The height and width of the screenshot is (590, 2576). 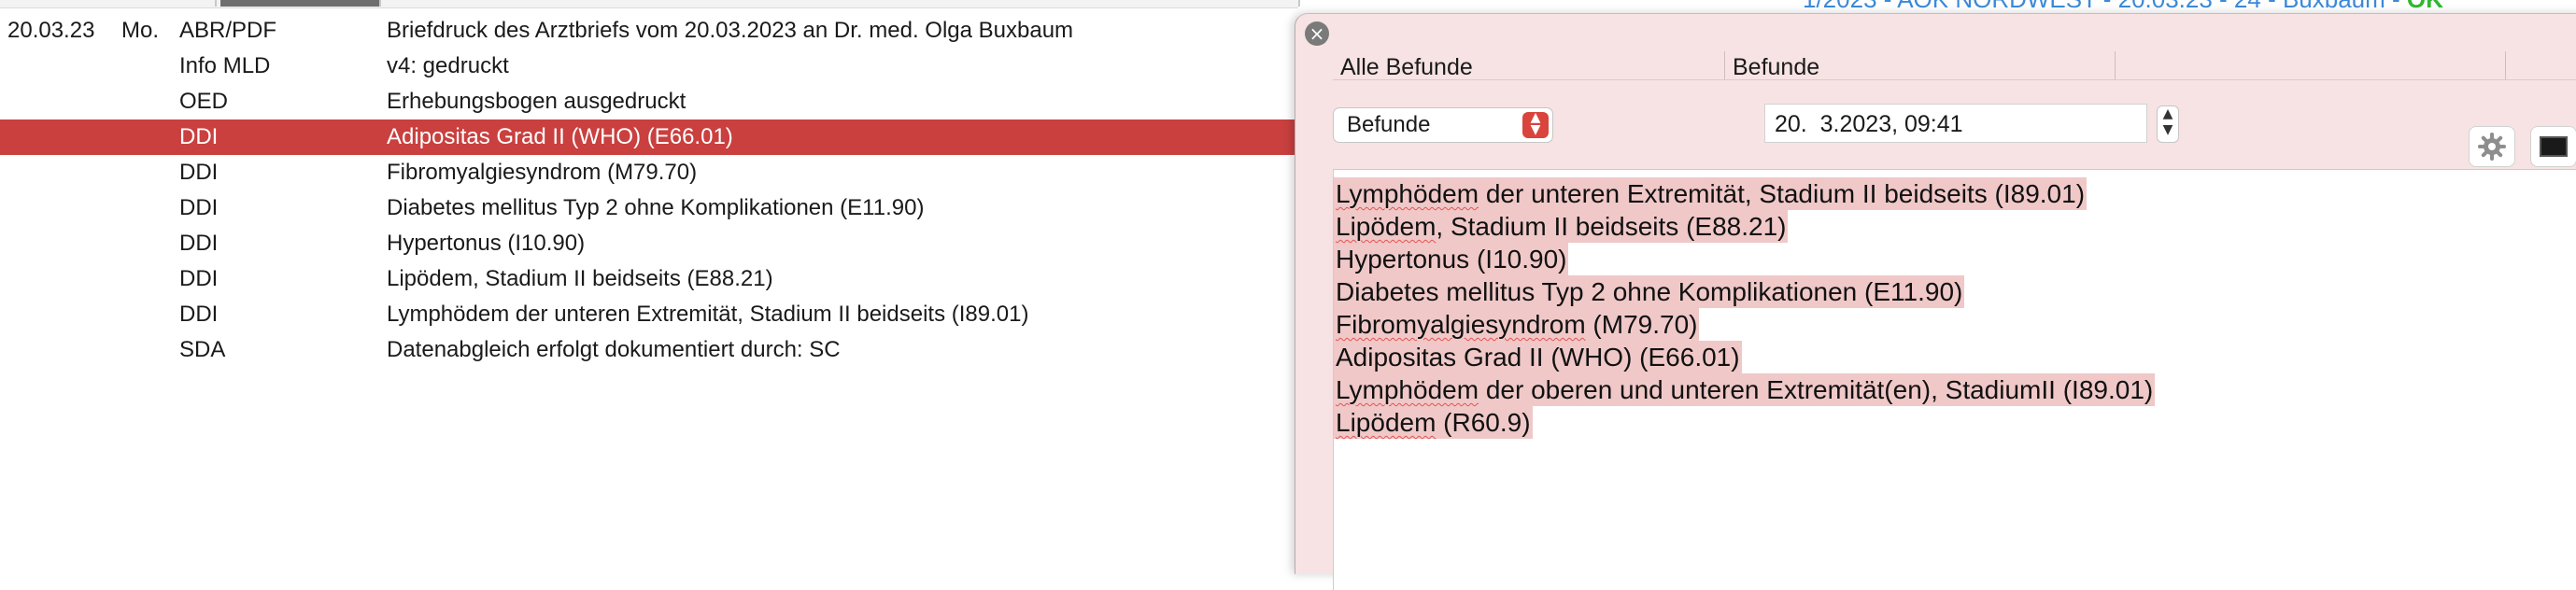 What do you see at coordinates (1920, 65) in the screenshot?
I see `tab-befunde: Befunde` at bounding box center [1920, 65].